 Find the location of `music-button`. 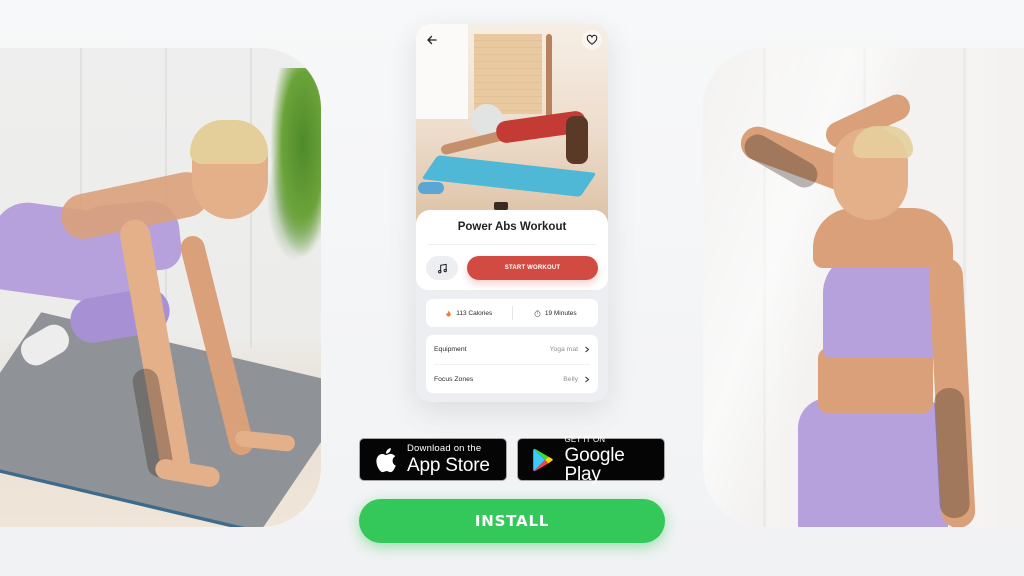

music-button is located at coordinates (442, 268).